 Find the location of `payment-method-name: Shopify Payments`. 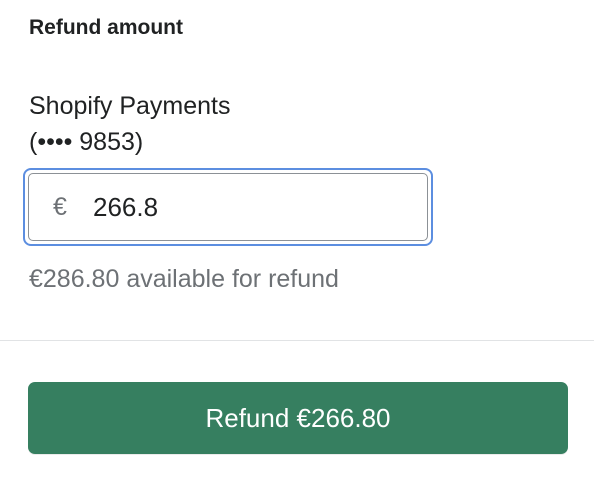

payment-method-name: Shopify Payments is located at coordinates (130, 106).